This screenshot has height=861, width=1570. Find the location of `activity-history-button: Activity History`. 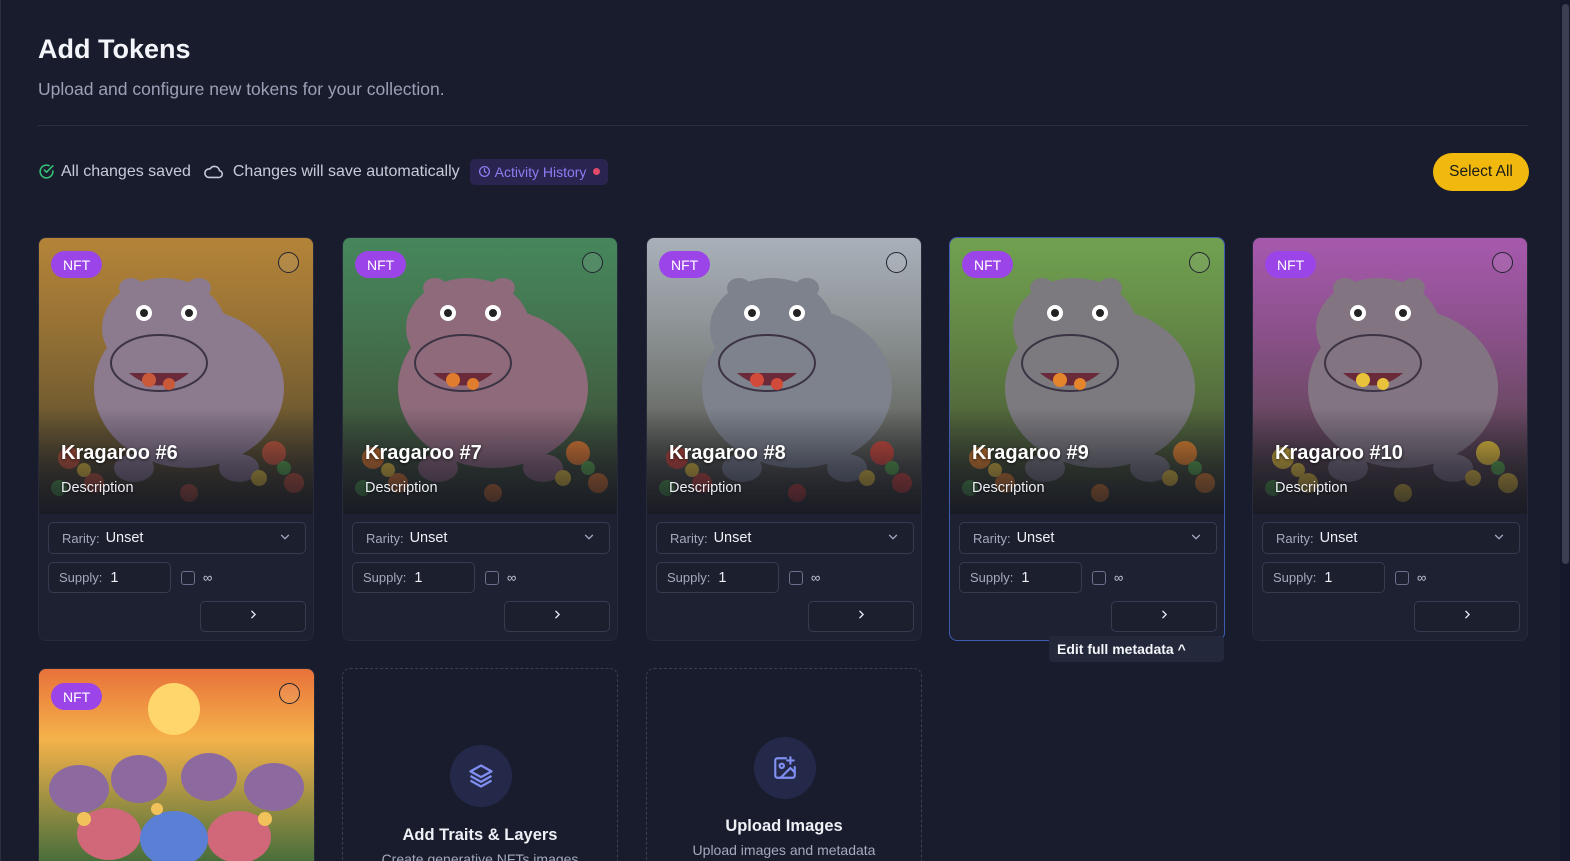

activity-history-button: Activity History is located at coordinates (539, 171).